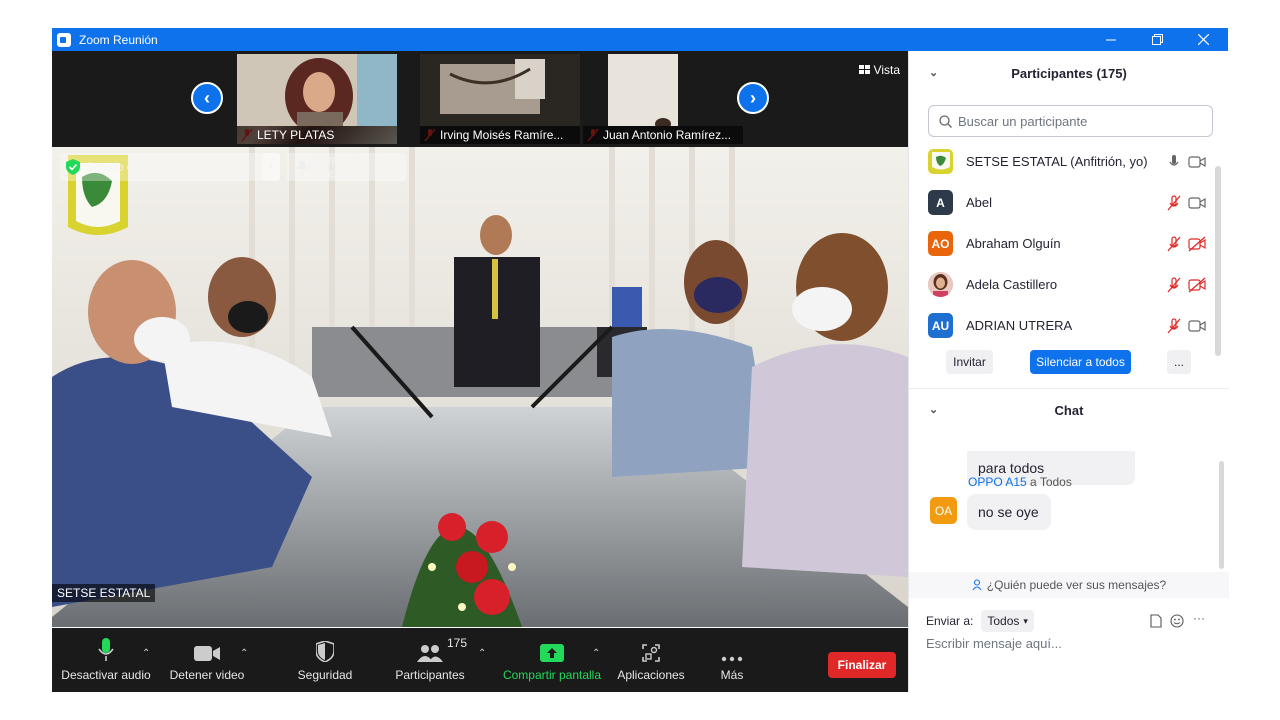 This screenshot has width=1280, height=720. What do you see at coordinates (73, 167) in the screenshot?
I see `shield-check-icon` at bounding box center [73, 167].